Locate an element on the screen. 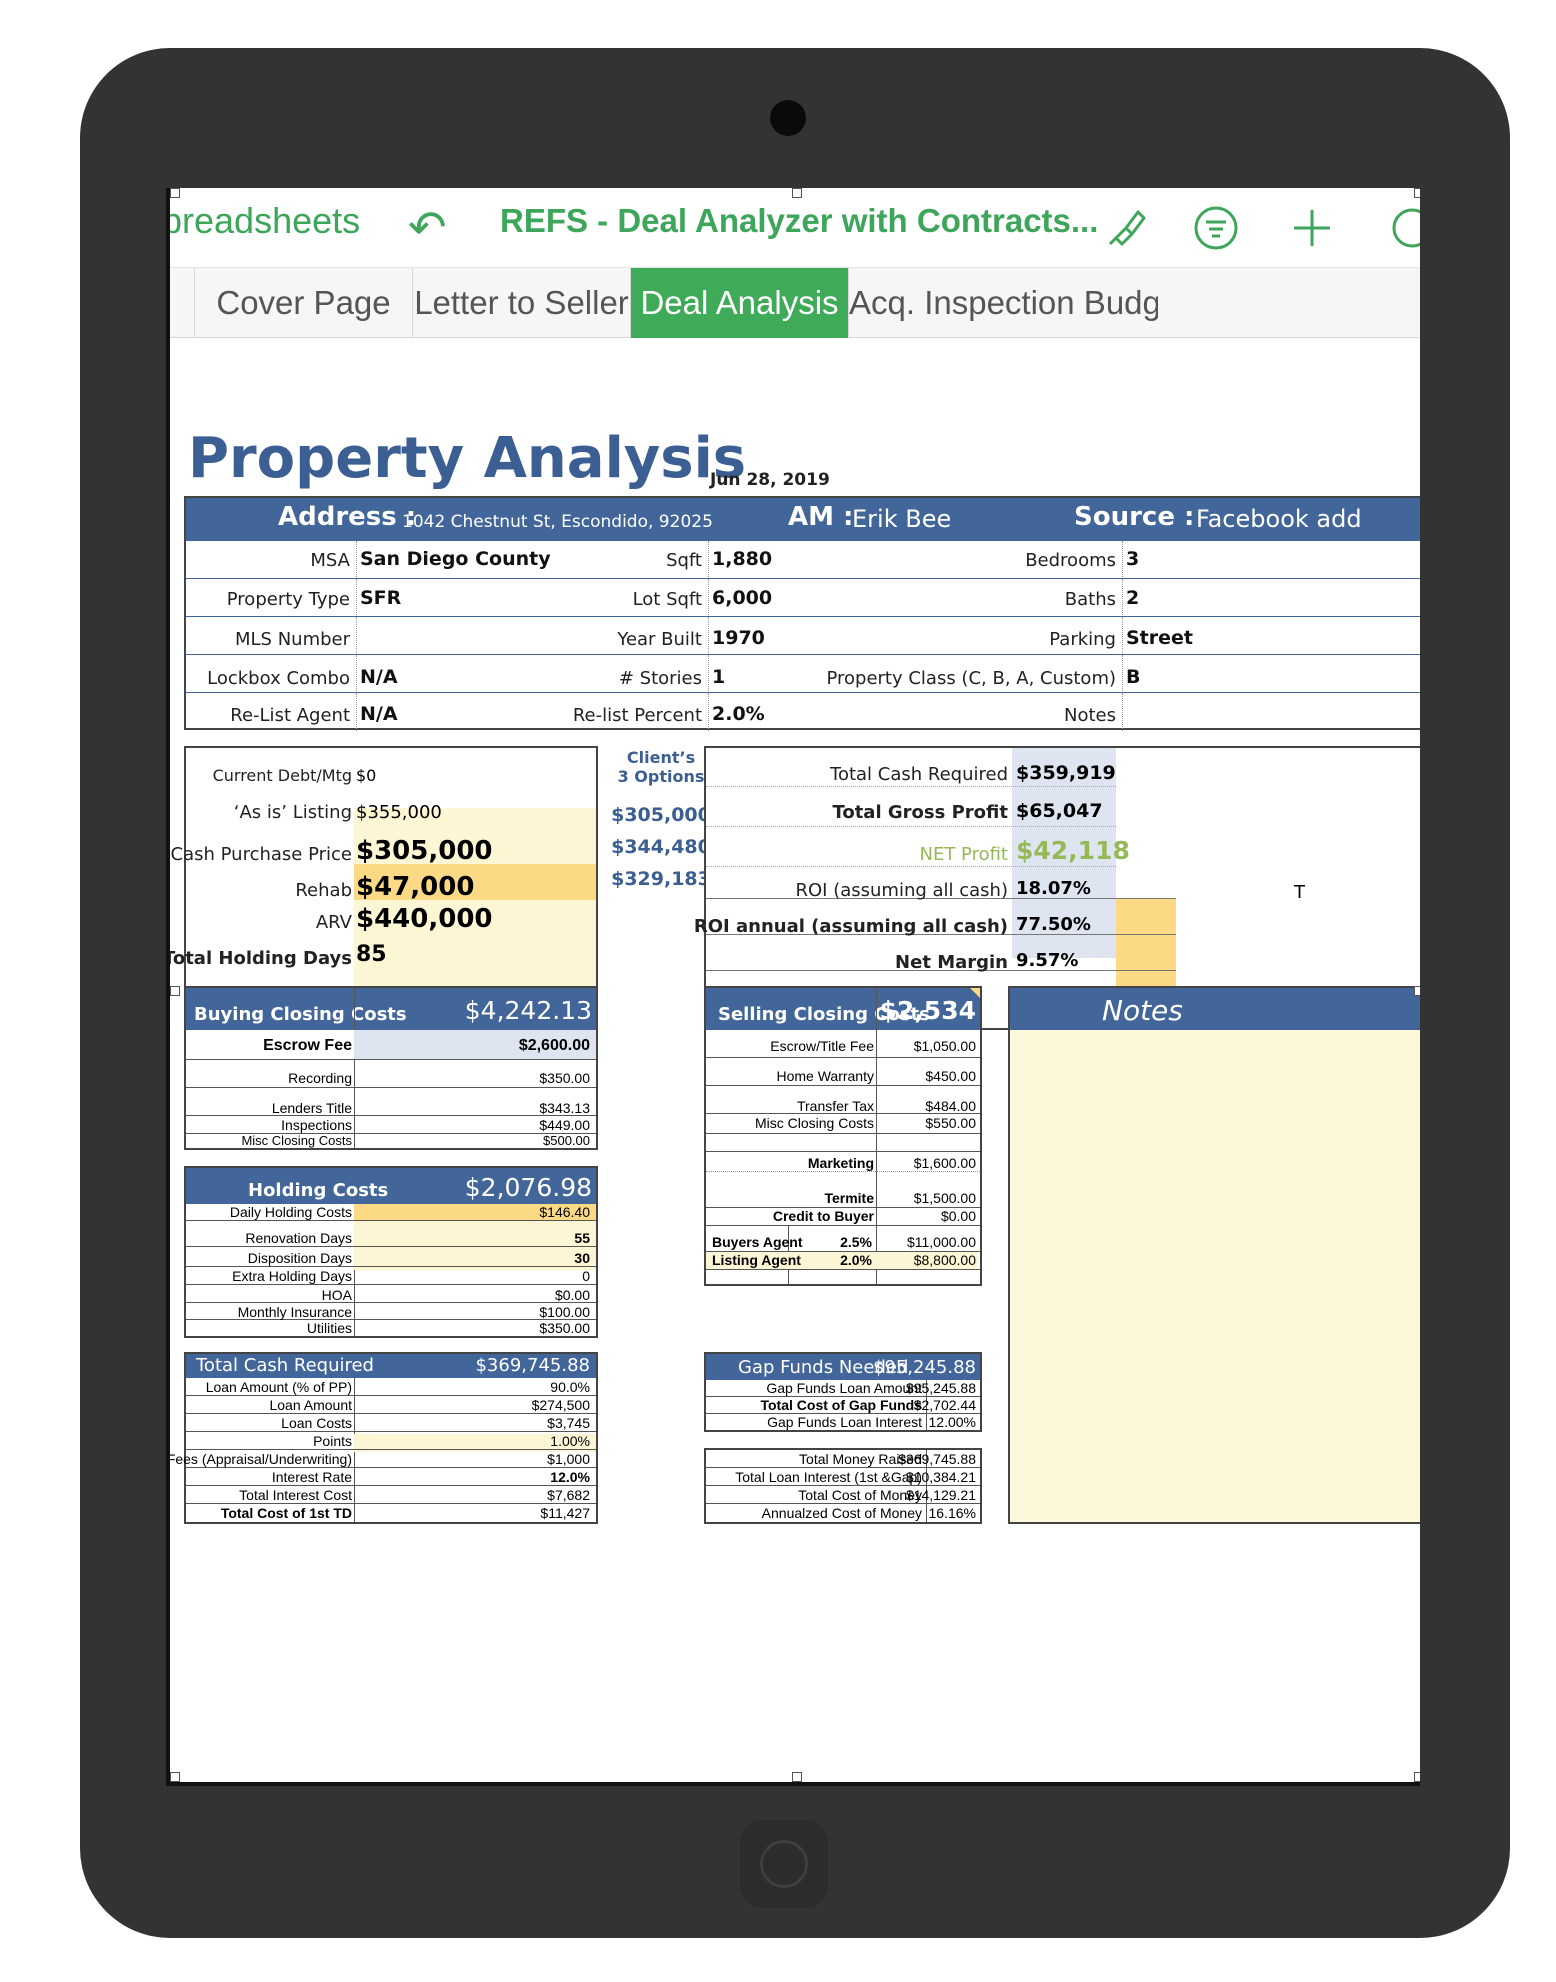  table-row-value: 30 is located at coordinates (582, 1258).